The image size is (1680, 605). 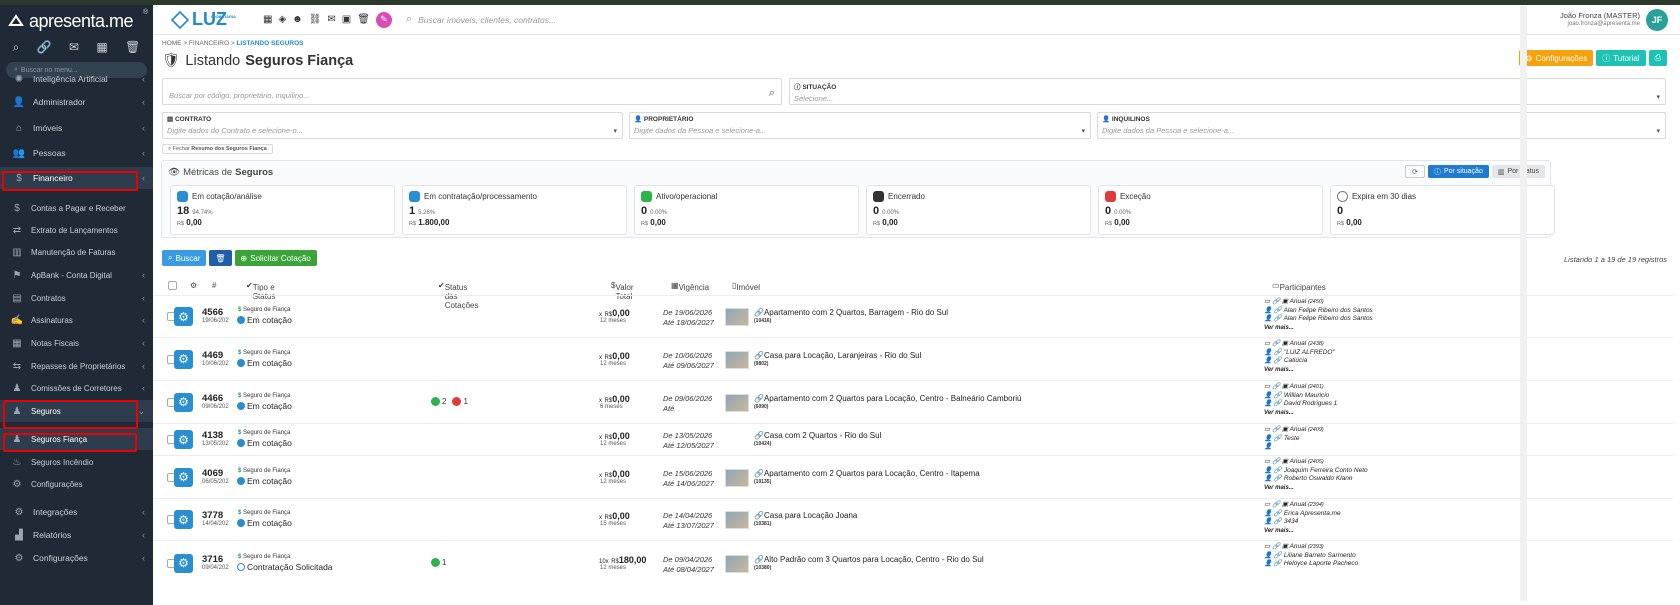 I want to click on metric-card: Encerrado 0 0.00% R$ 0,00, so click(x=978, y=210).